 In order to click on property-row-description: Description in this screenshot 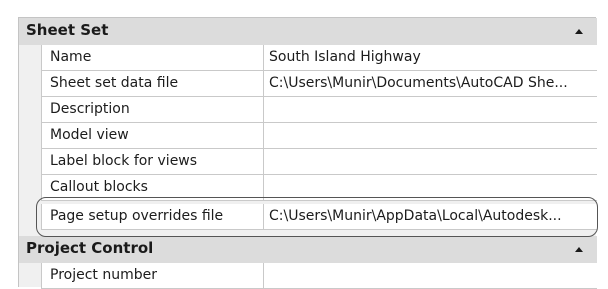, I will do `click(319, 110)`.